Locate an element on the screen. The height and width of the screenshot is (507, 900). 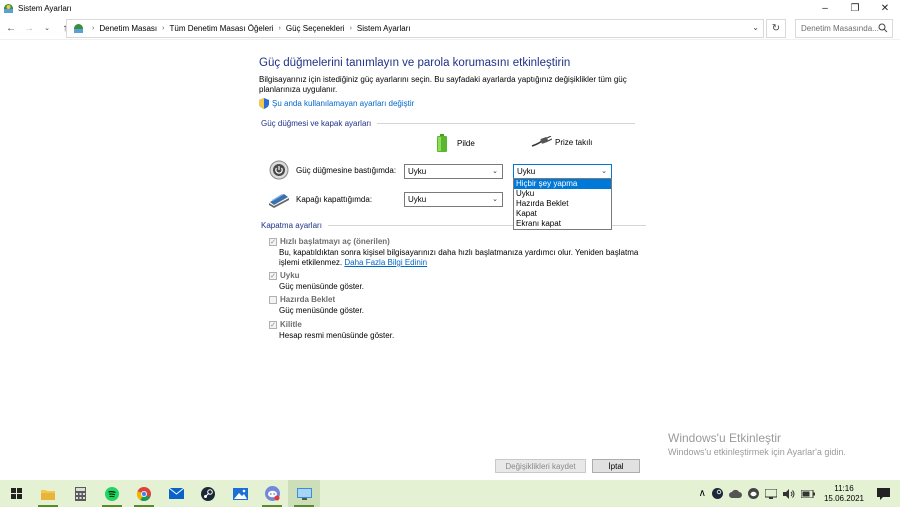
discord-icon is located at coordinates (272, 493).